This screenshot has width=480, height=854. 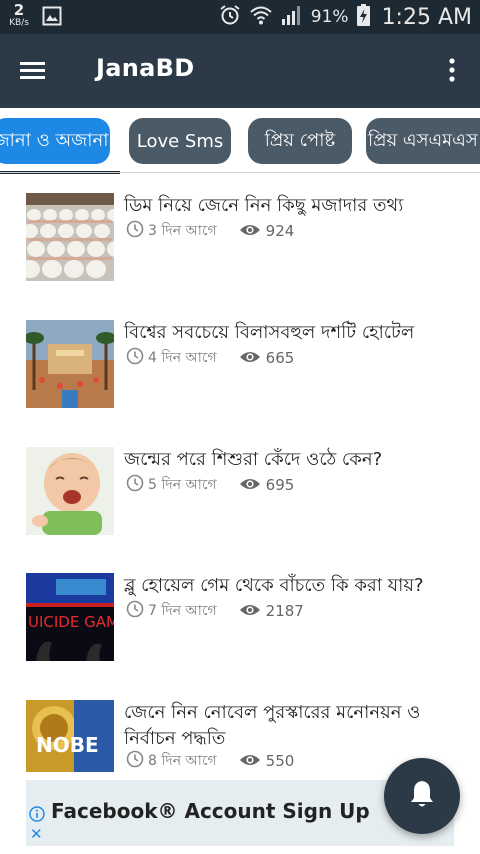 I want to click on ad-info-icon, so click(x=37, y=814).